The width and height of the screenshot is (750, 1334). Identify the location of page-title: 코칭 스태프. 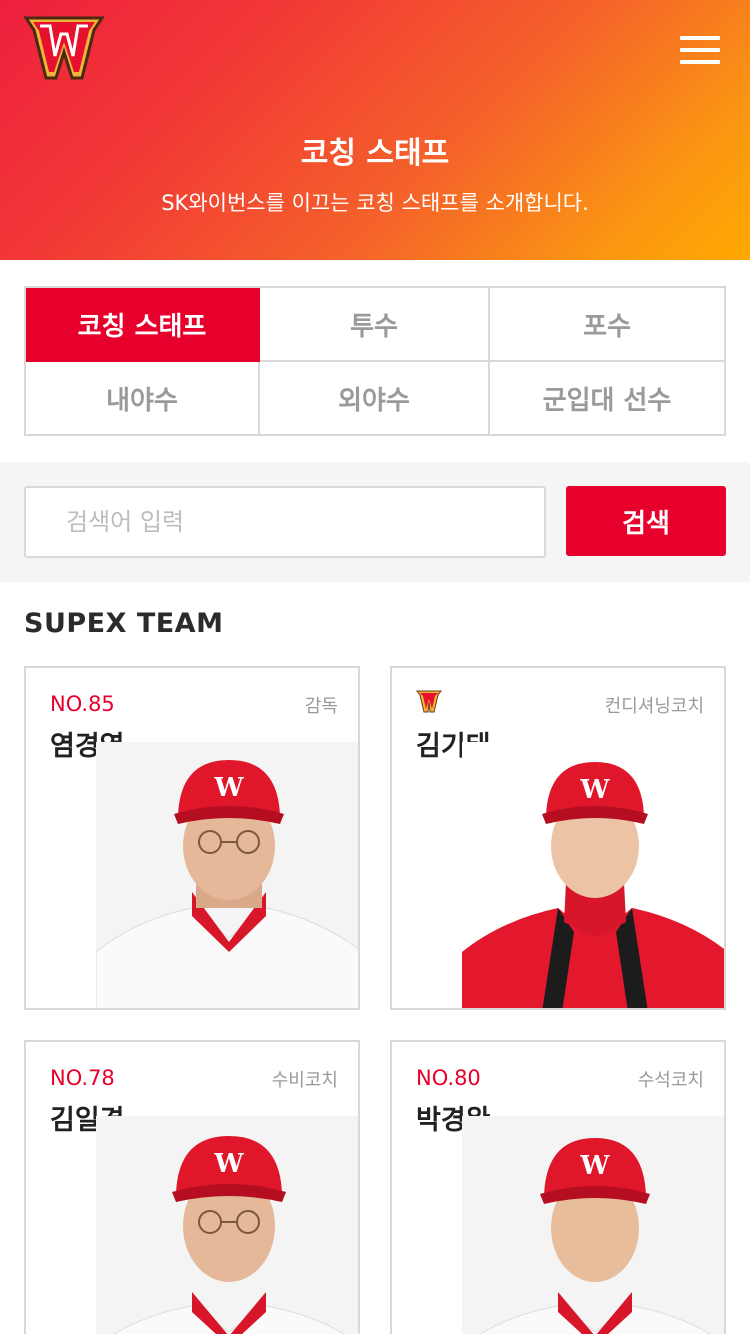
(375, 153).